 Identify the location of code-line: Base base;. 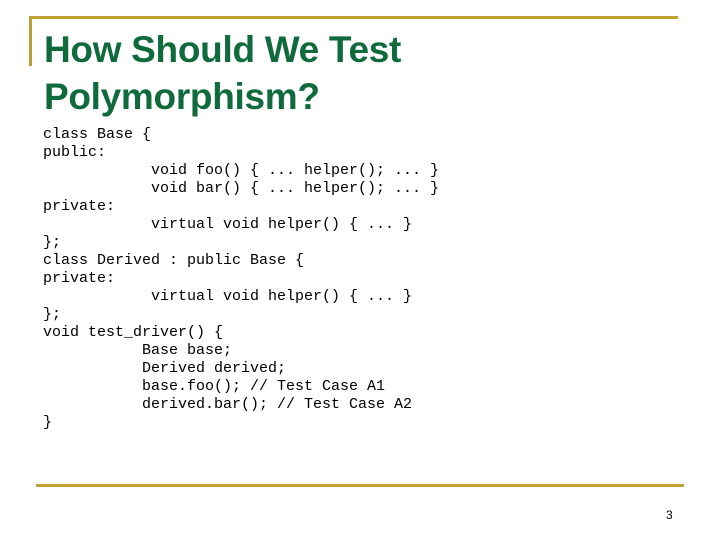
(187, 350).